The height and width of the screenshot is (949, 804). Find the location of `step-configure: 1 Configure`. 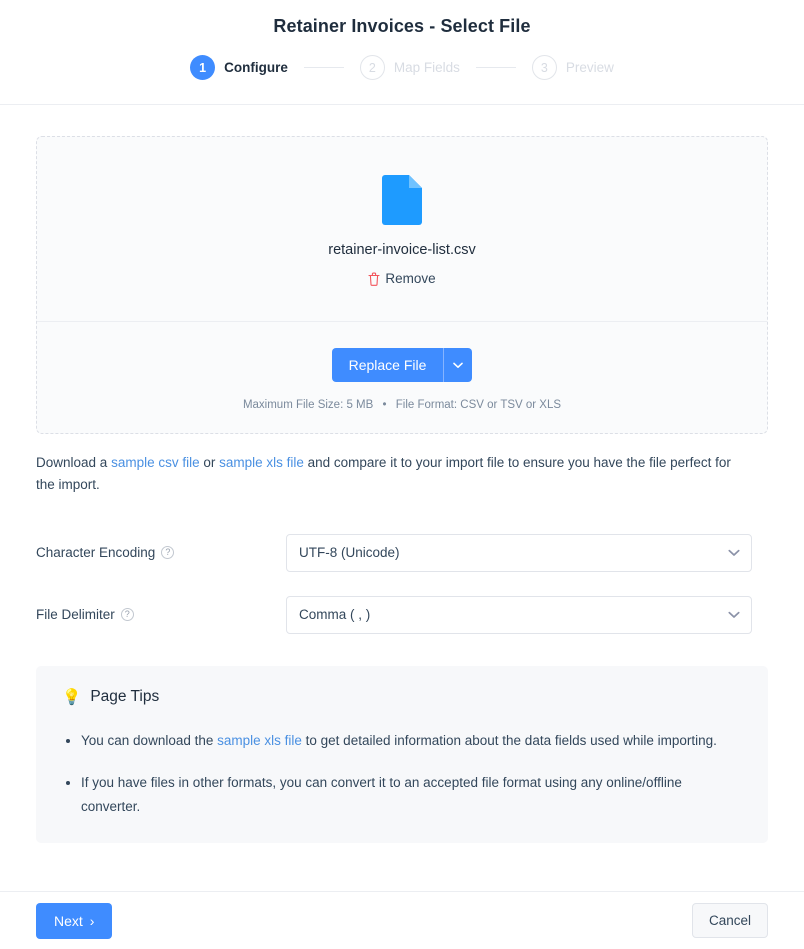

step-configure: 1 Configure is located at coordinates (239, 67).